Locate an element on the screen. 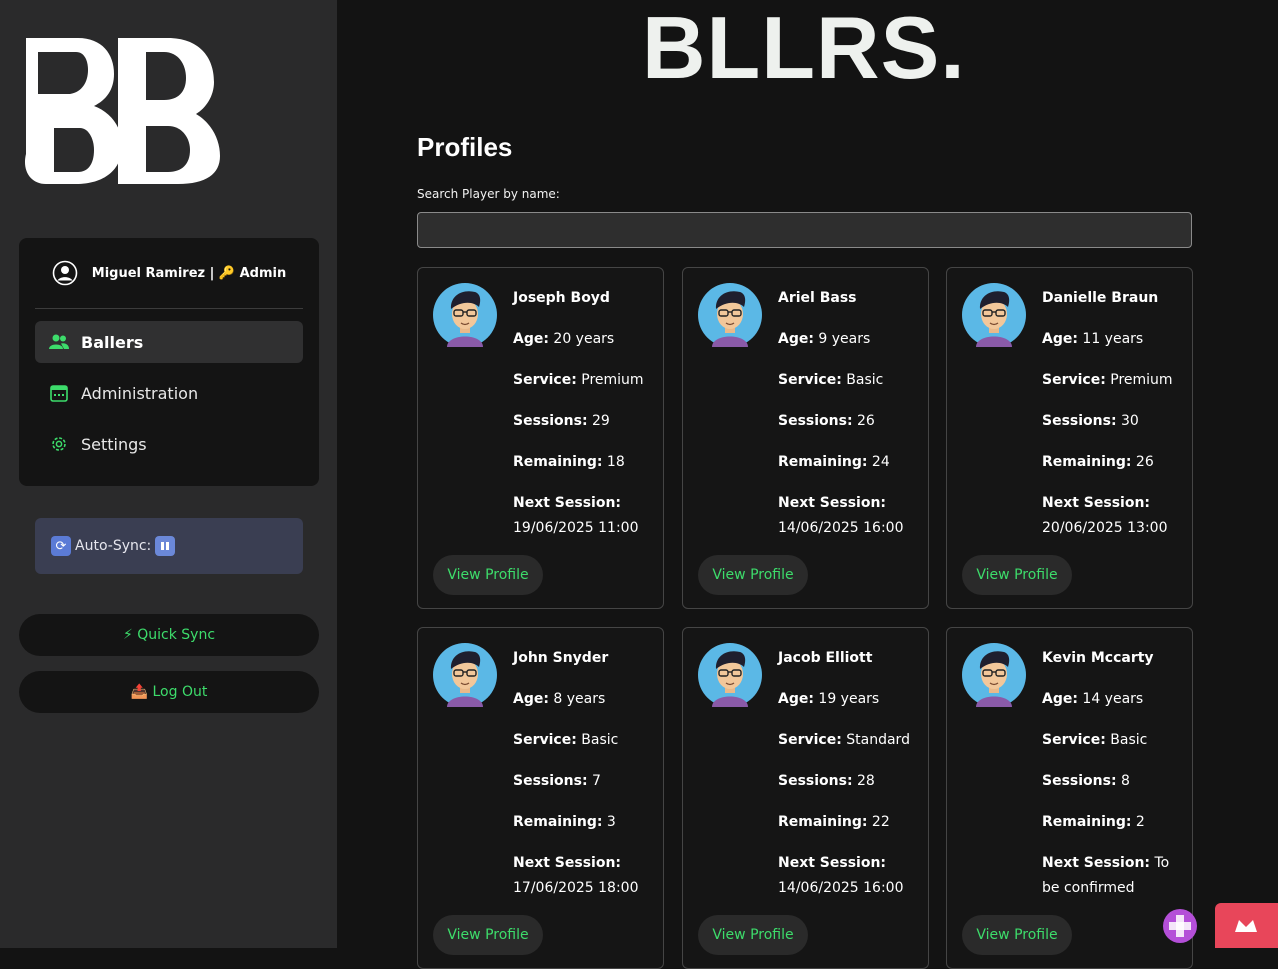  profile-next-session: Next Session: 19/06/2025 11:00 is located at coordinates (576, 515).